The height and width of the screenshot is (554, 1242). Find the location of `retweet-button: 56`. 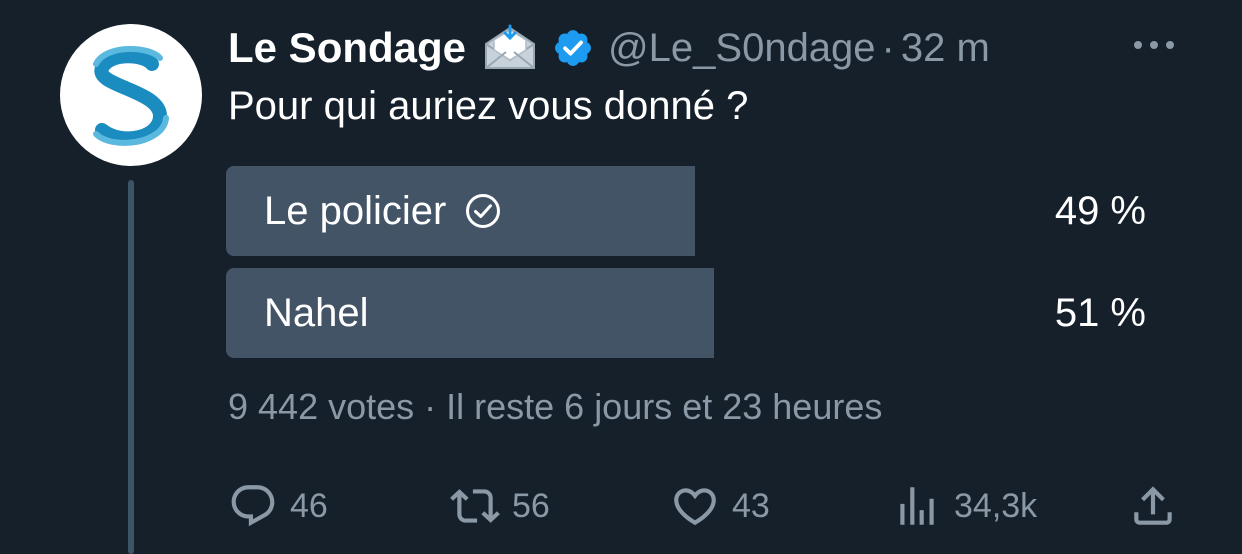

retweet-button: 56 is located at coordinates (500, 506).